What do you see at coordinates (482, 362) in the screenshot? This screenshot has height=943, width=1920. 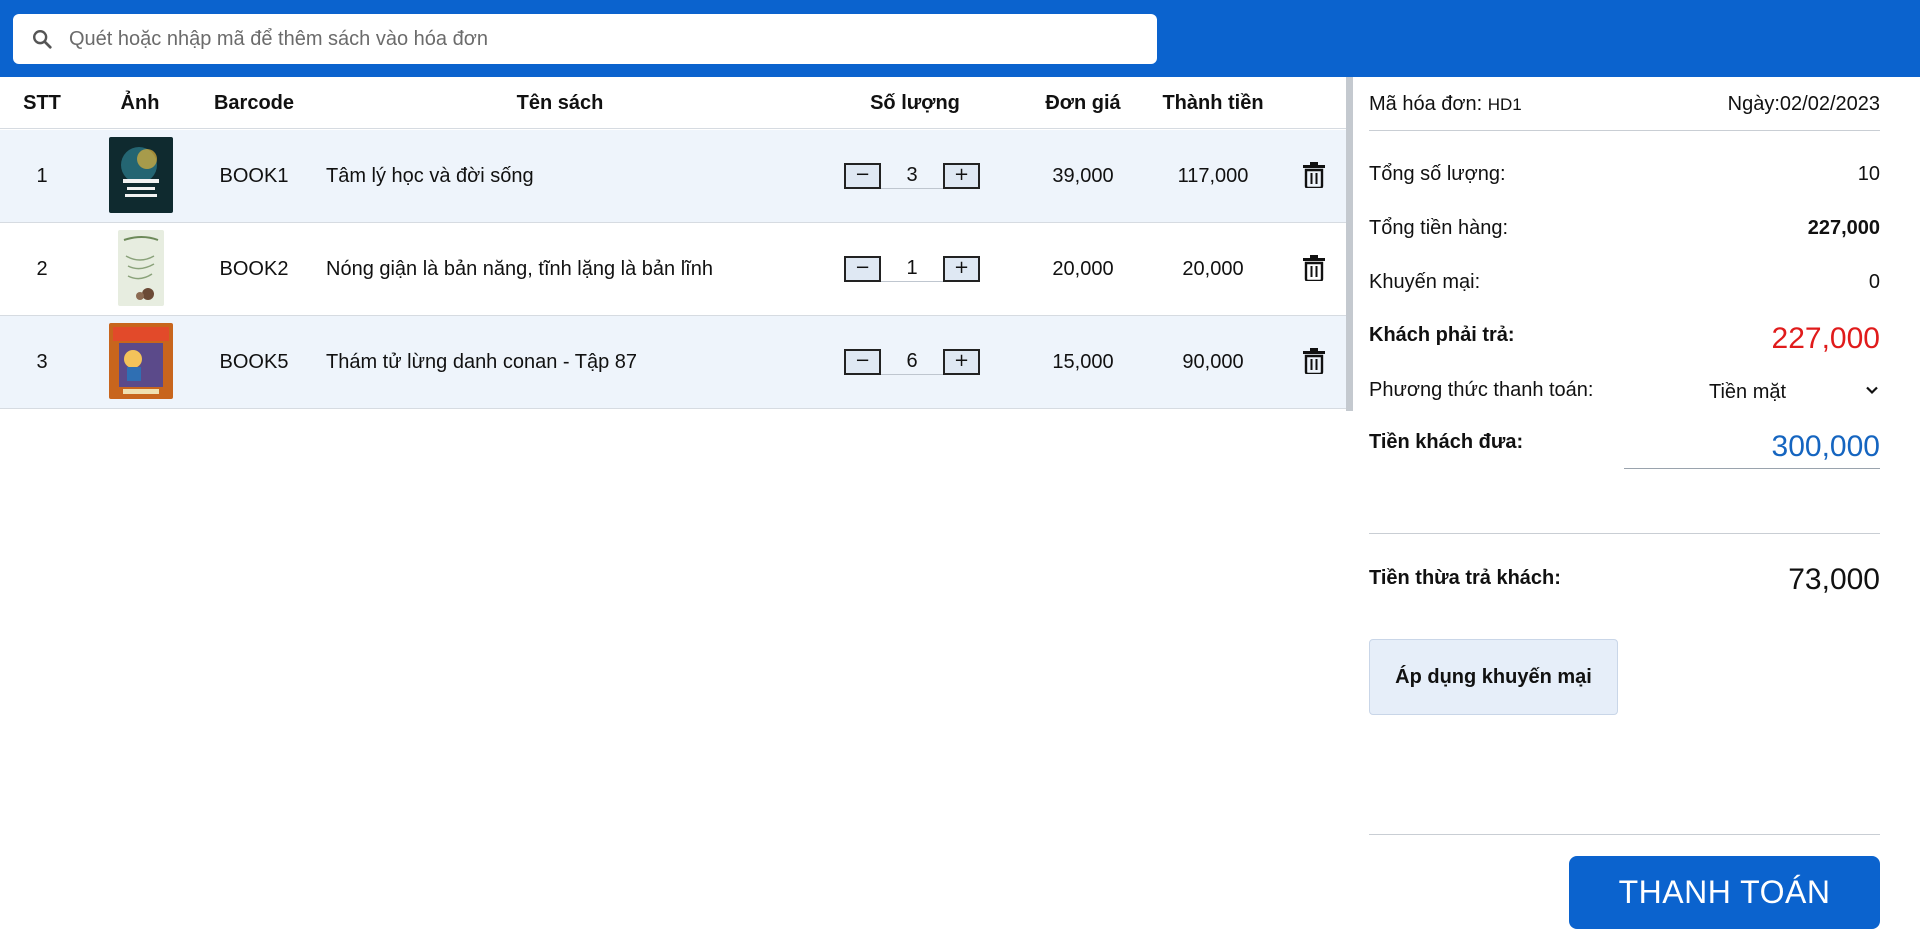 I see `row-title: Thám tử lừng danh conan - Tập 87` at bounding box center [482, 362].